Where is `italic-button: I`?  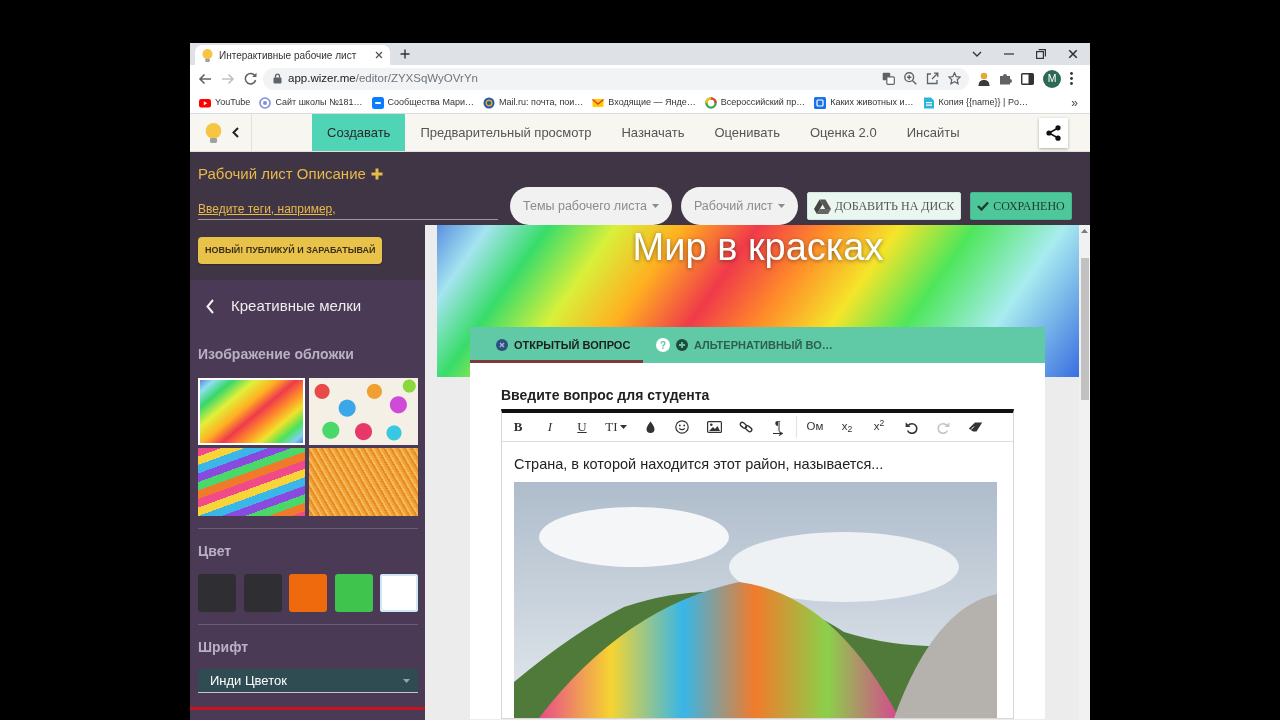
italic-button: I is located at coordinates (550, 427).